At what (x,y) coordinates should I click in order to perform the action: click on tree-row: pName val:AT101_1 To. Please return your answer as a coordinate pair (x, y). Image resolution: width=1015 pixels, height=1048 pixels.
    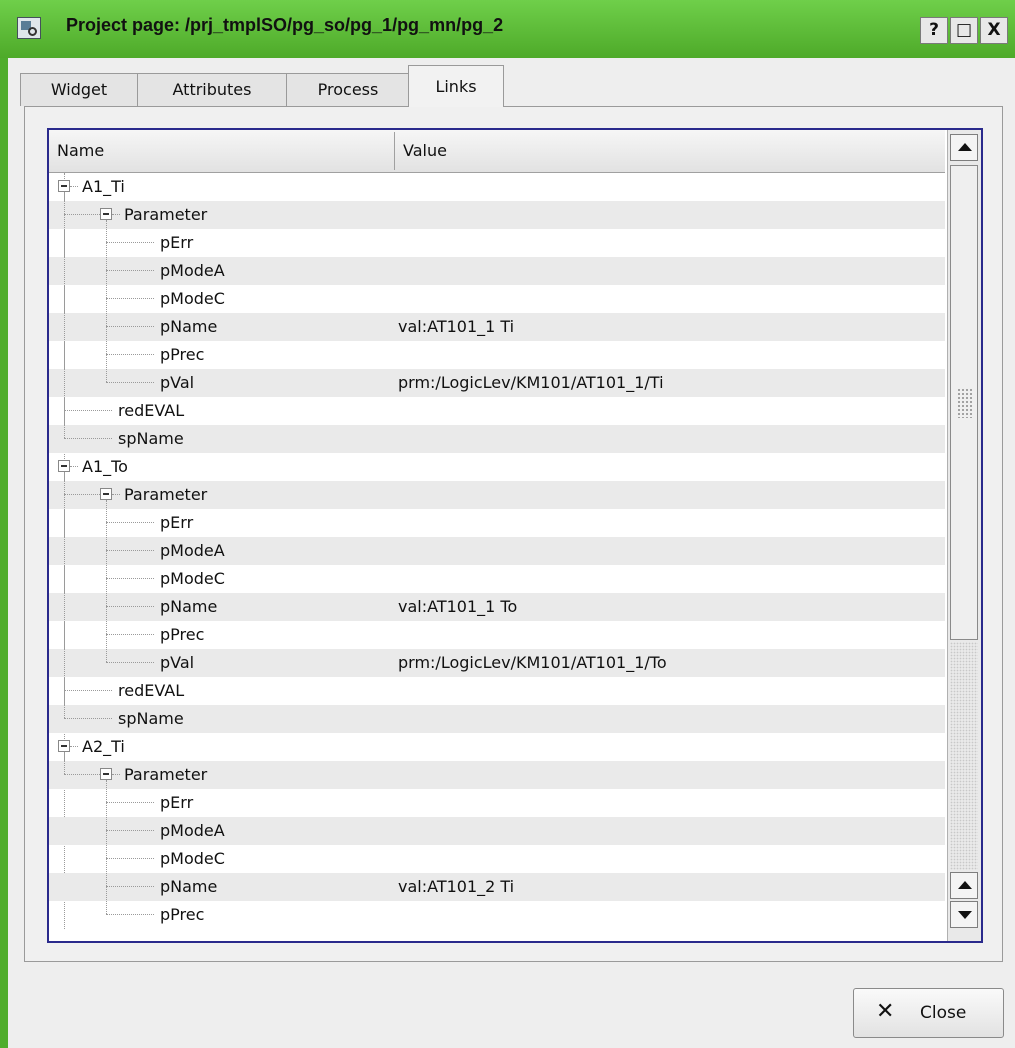
    Looking at the image, I should click on (497, 607).